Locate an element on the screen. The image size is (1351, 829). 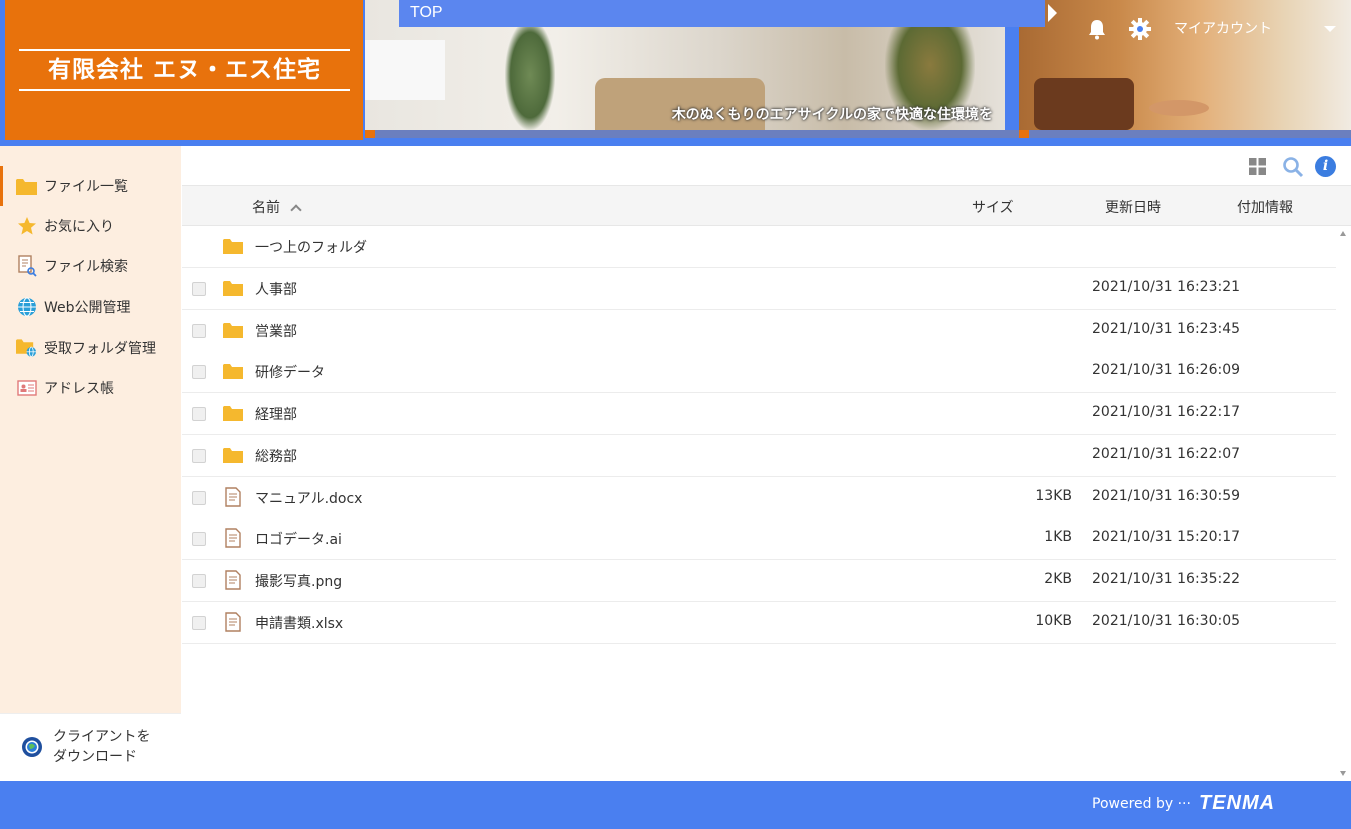
download-client-label: クライアントを ダウンロード is located at coordinates (102, 747).